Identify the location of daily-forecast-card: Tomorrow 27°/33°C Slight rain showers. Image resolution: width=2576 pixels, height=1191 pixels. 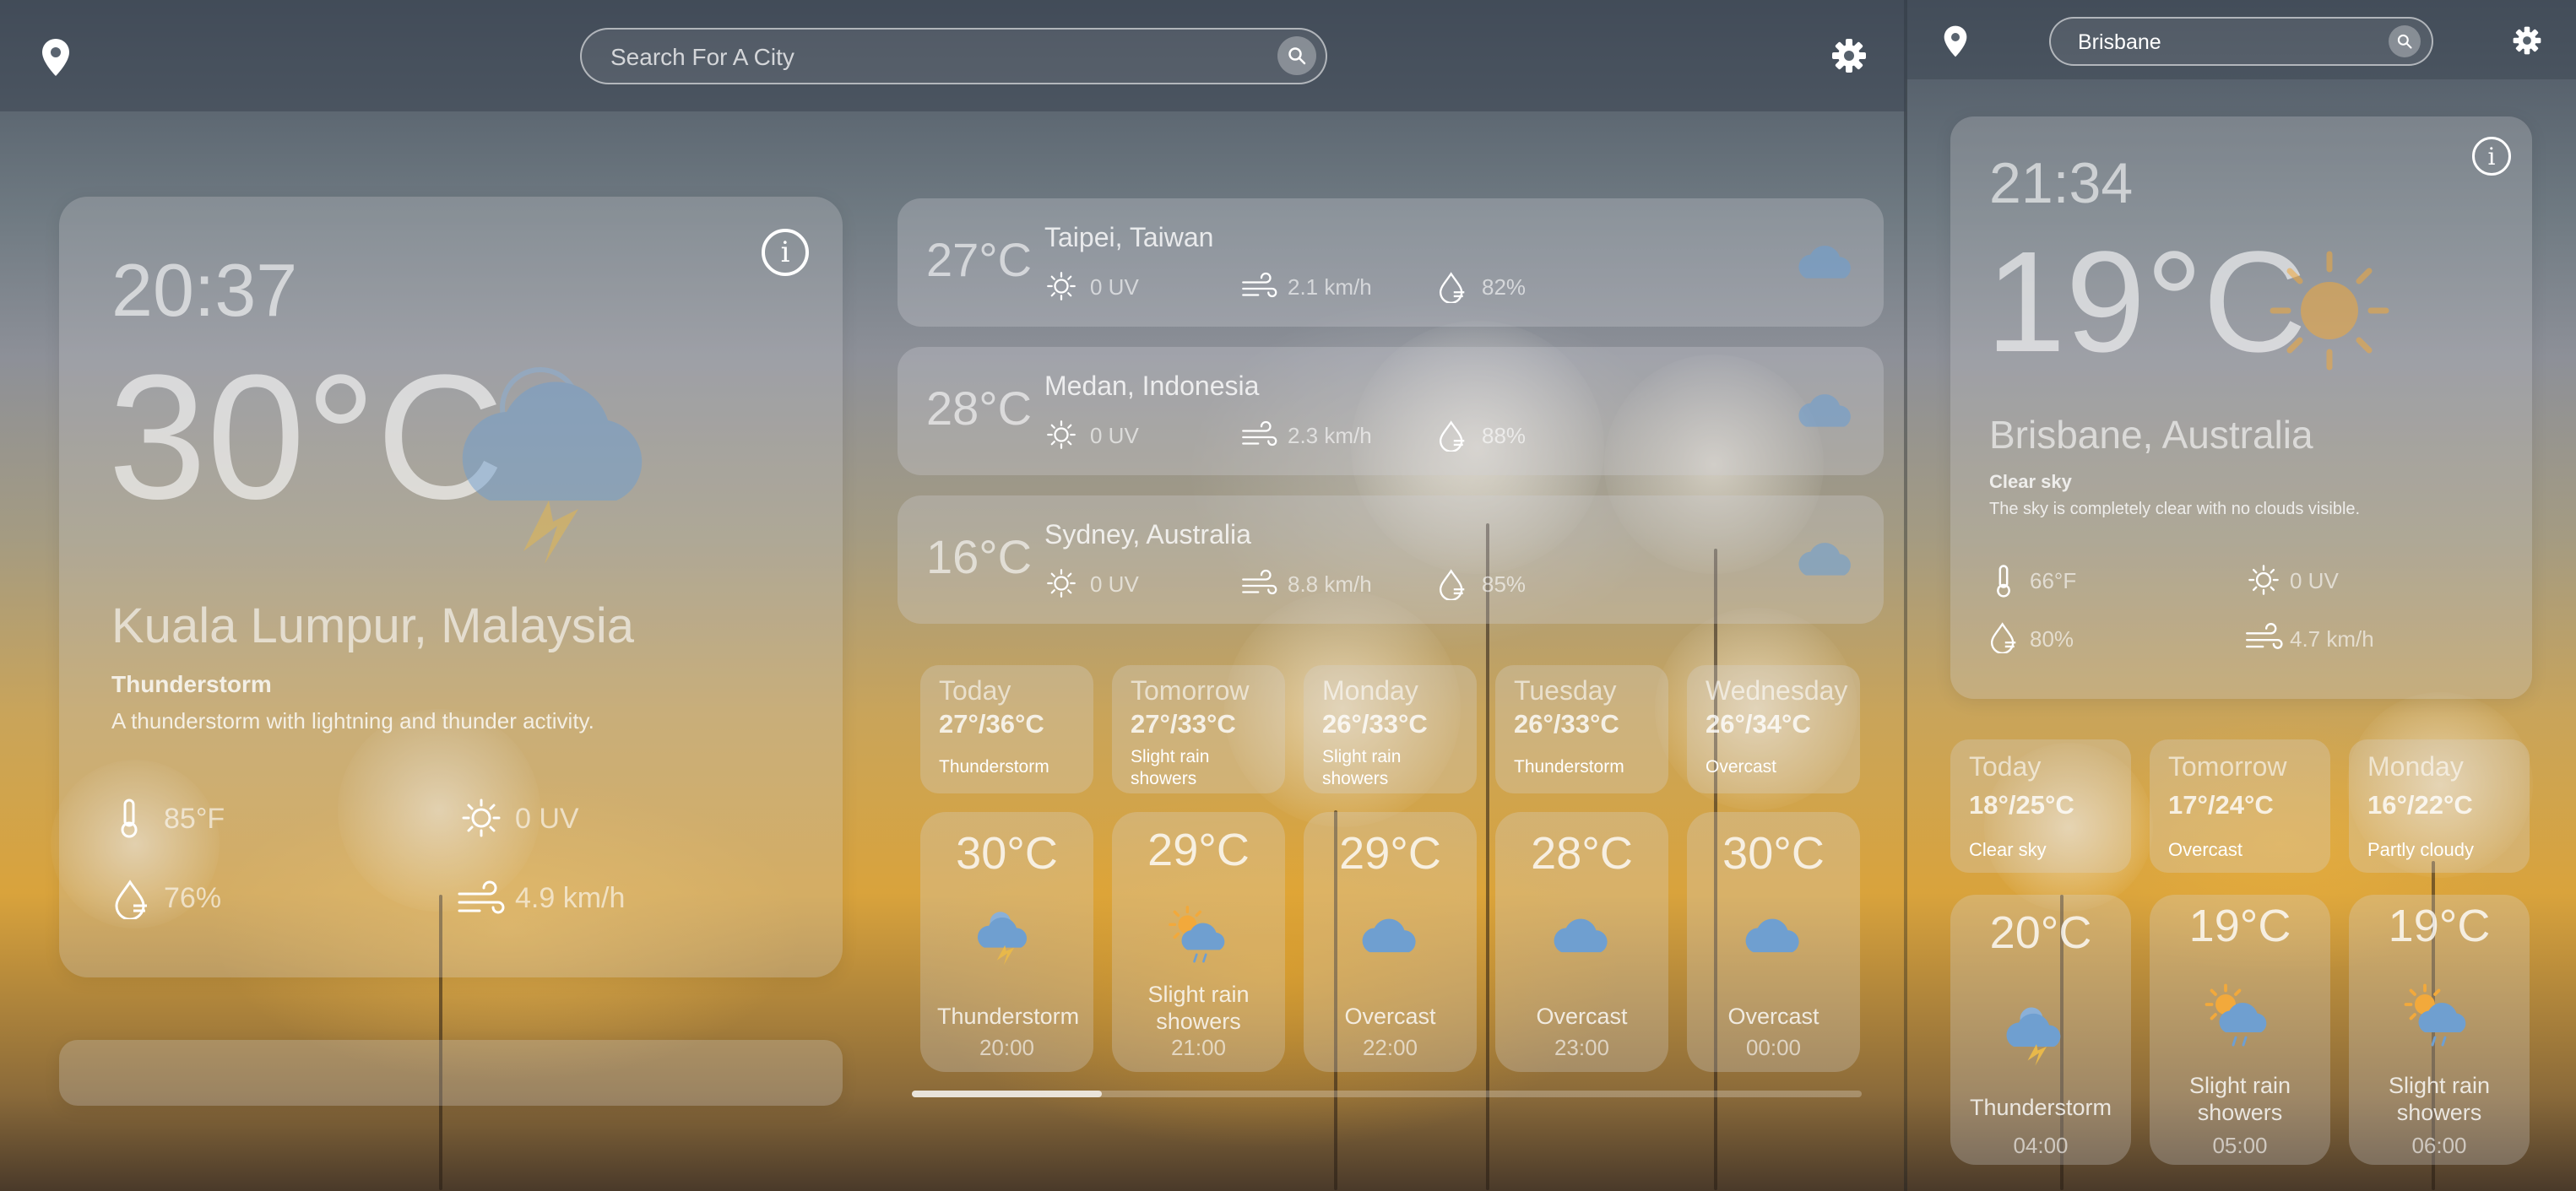
(1199, 729).